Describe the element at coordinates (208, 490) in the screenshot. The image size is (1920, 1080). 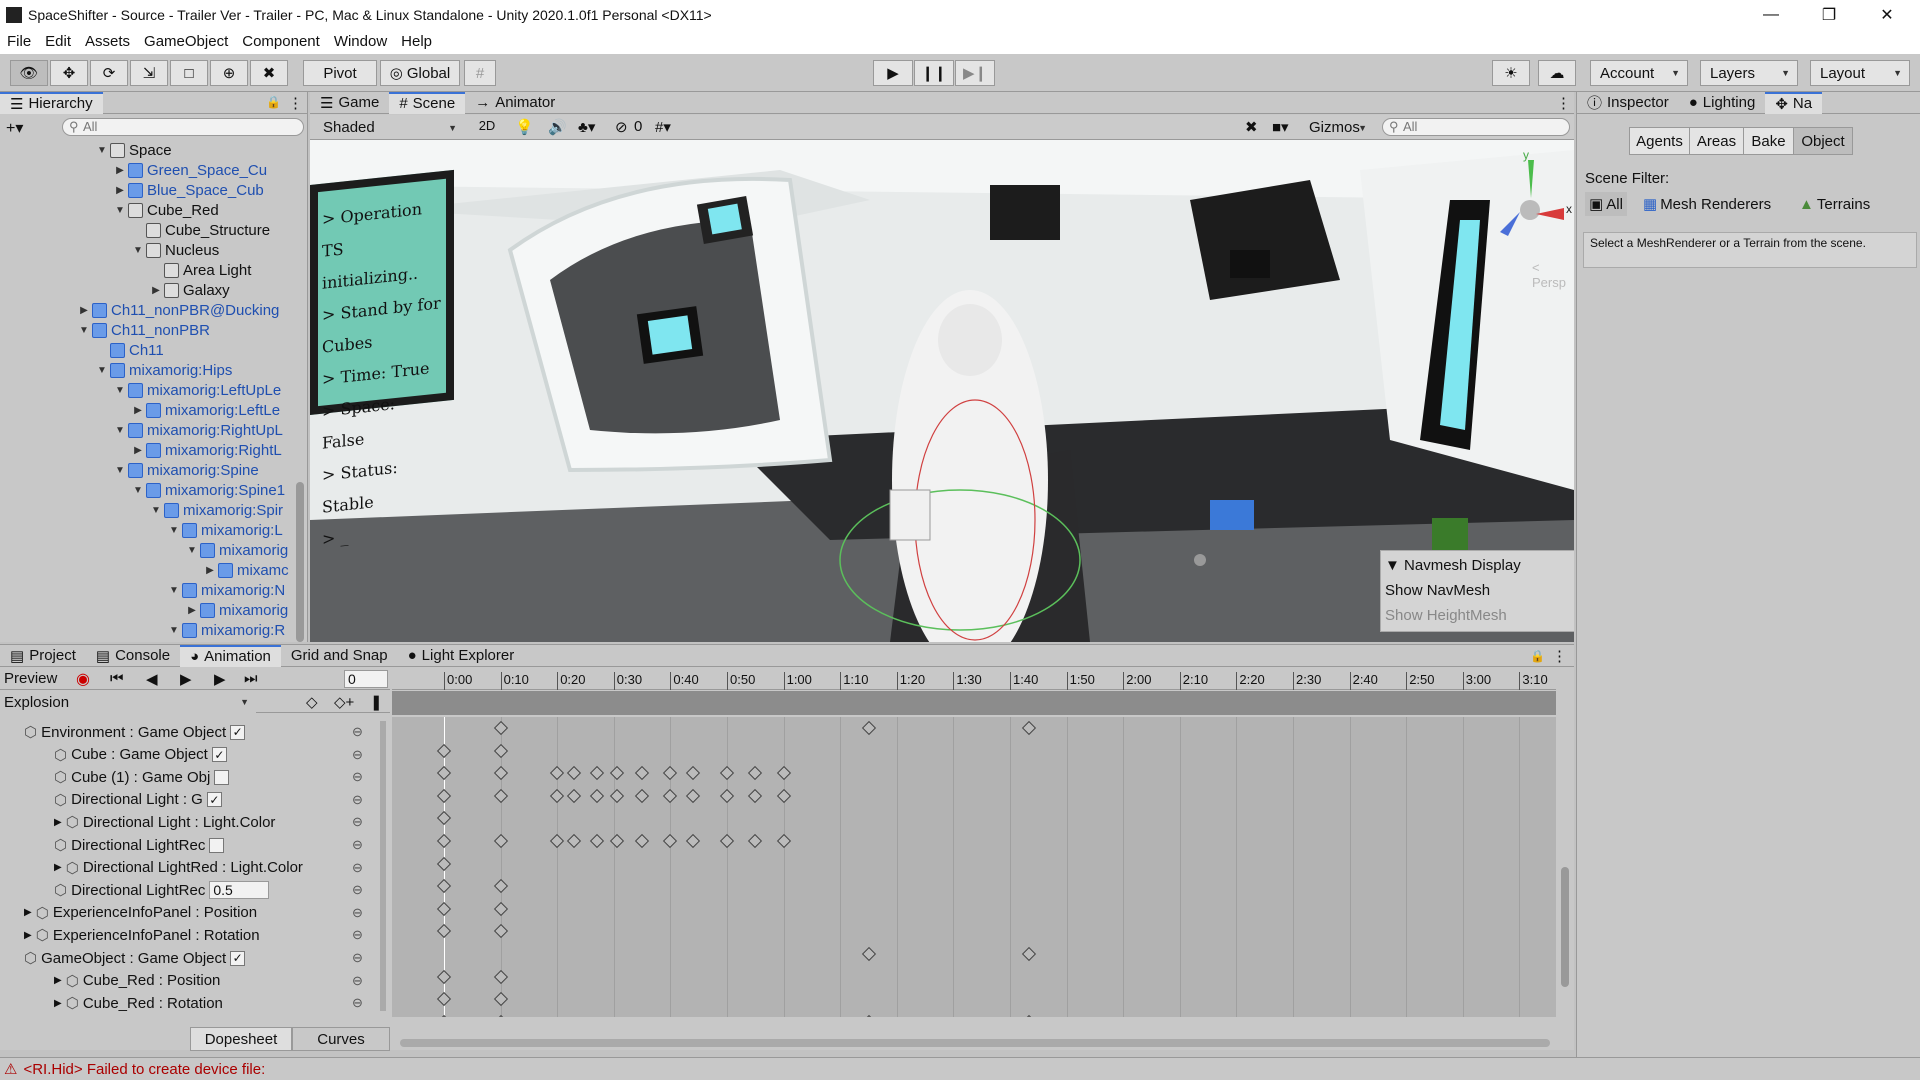
I see `hierarchy-item: ▼ mixamorig:Spine1` at that location.